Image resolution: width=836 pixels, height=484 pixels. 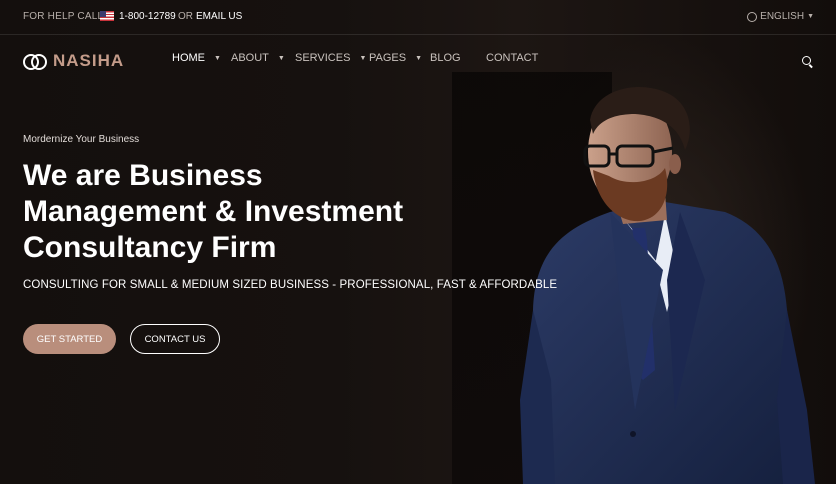 I want to click on headline-line: We are Business, so click(x=143, y=175).